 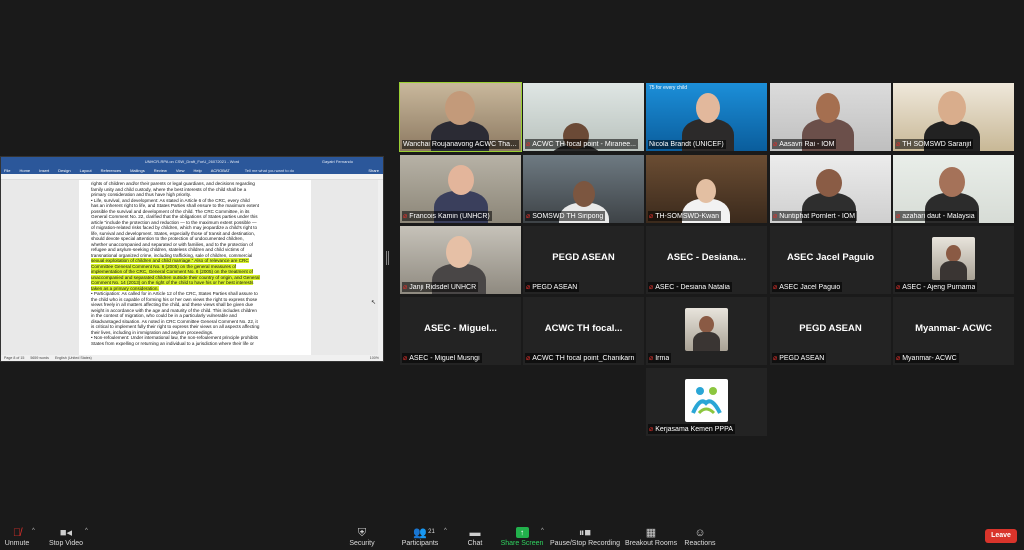 What do you see at coordinates (934, 144) in the screenshot?
I see `participant-name-label: ⌀ TH SOMSWD Saranjit` at bounding box center [934, 144].